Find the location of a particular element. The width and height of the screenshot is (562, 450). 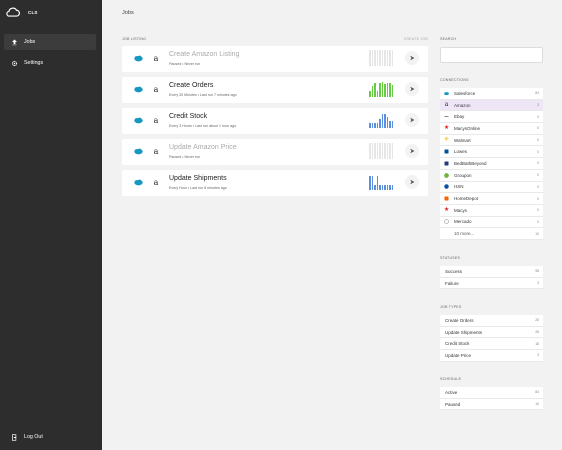

connection-item-bedbathbeyond: BedBathBeyond 0 is located at coordinates (491, 164).